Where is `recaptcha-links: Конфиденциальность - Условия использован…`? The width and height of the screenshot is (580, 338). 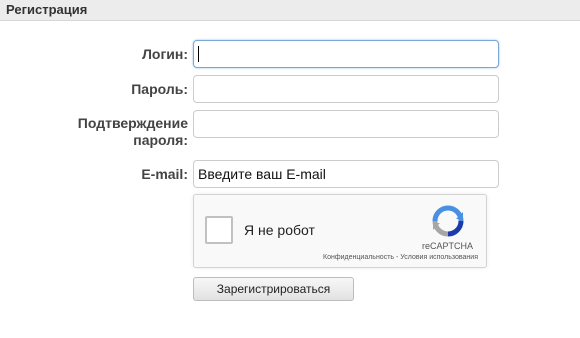 recaptcha-links: Конфиденциальность - Условия использован… is located at coordinates (400, 257).